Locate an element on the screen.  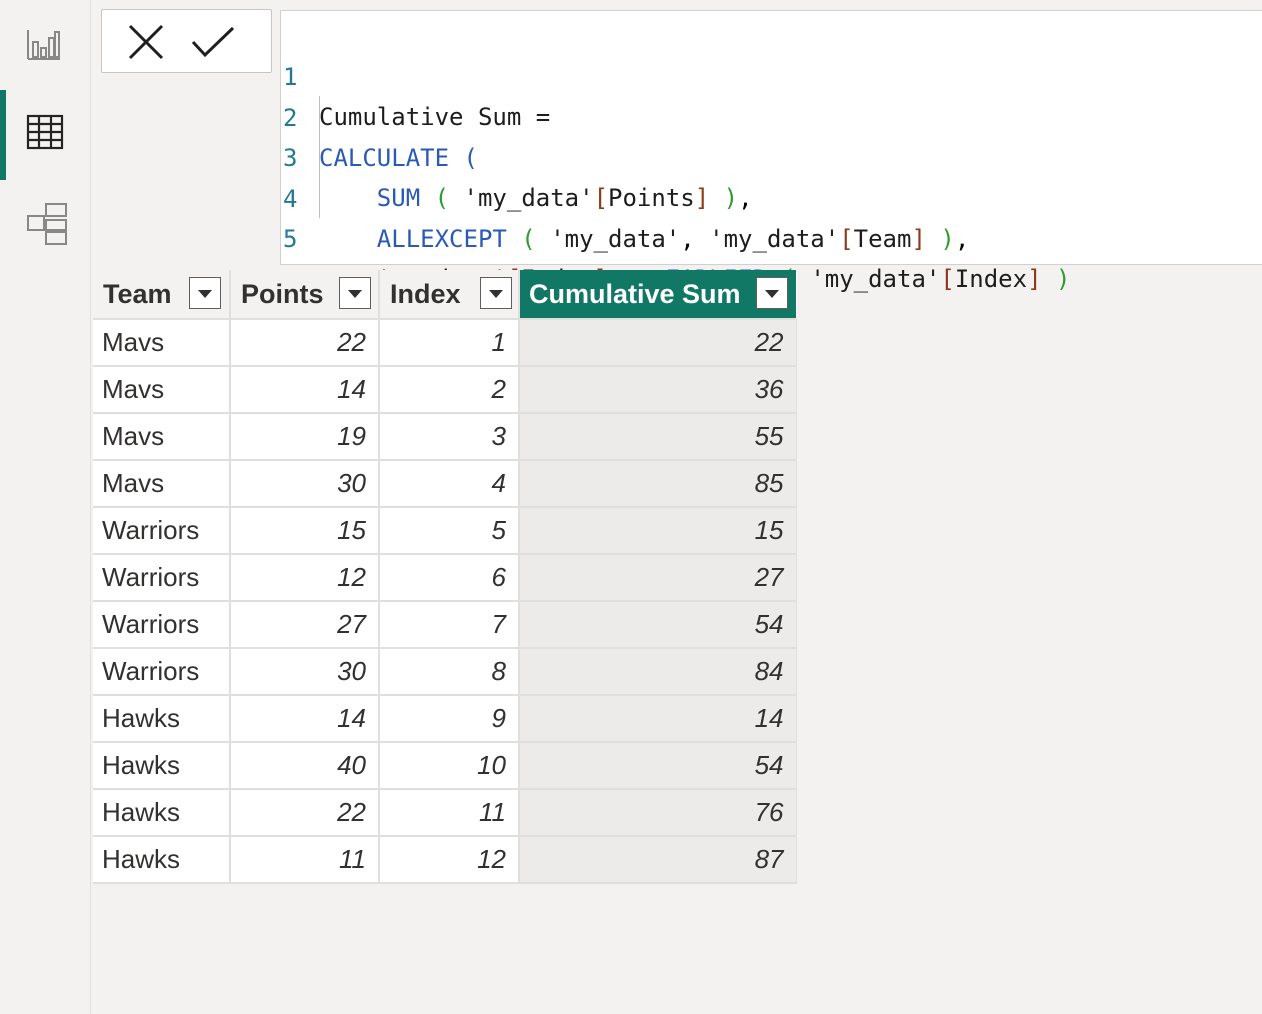
cell-cumulative-sum: 27 is located at coordinates (658, 578).